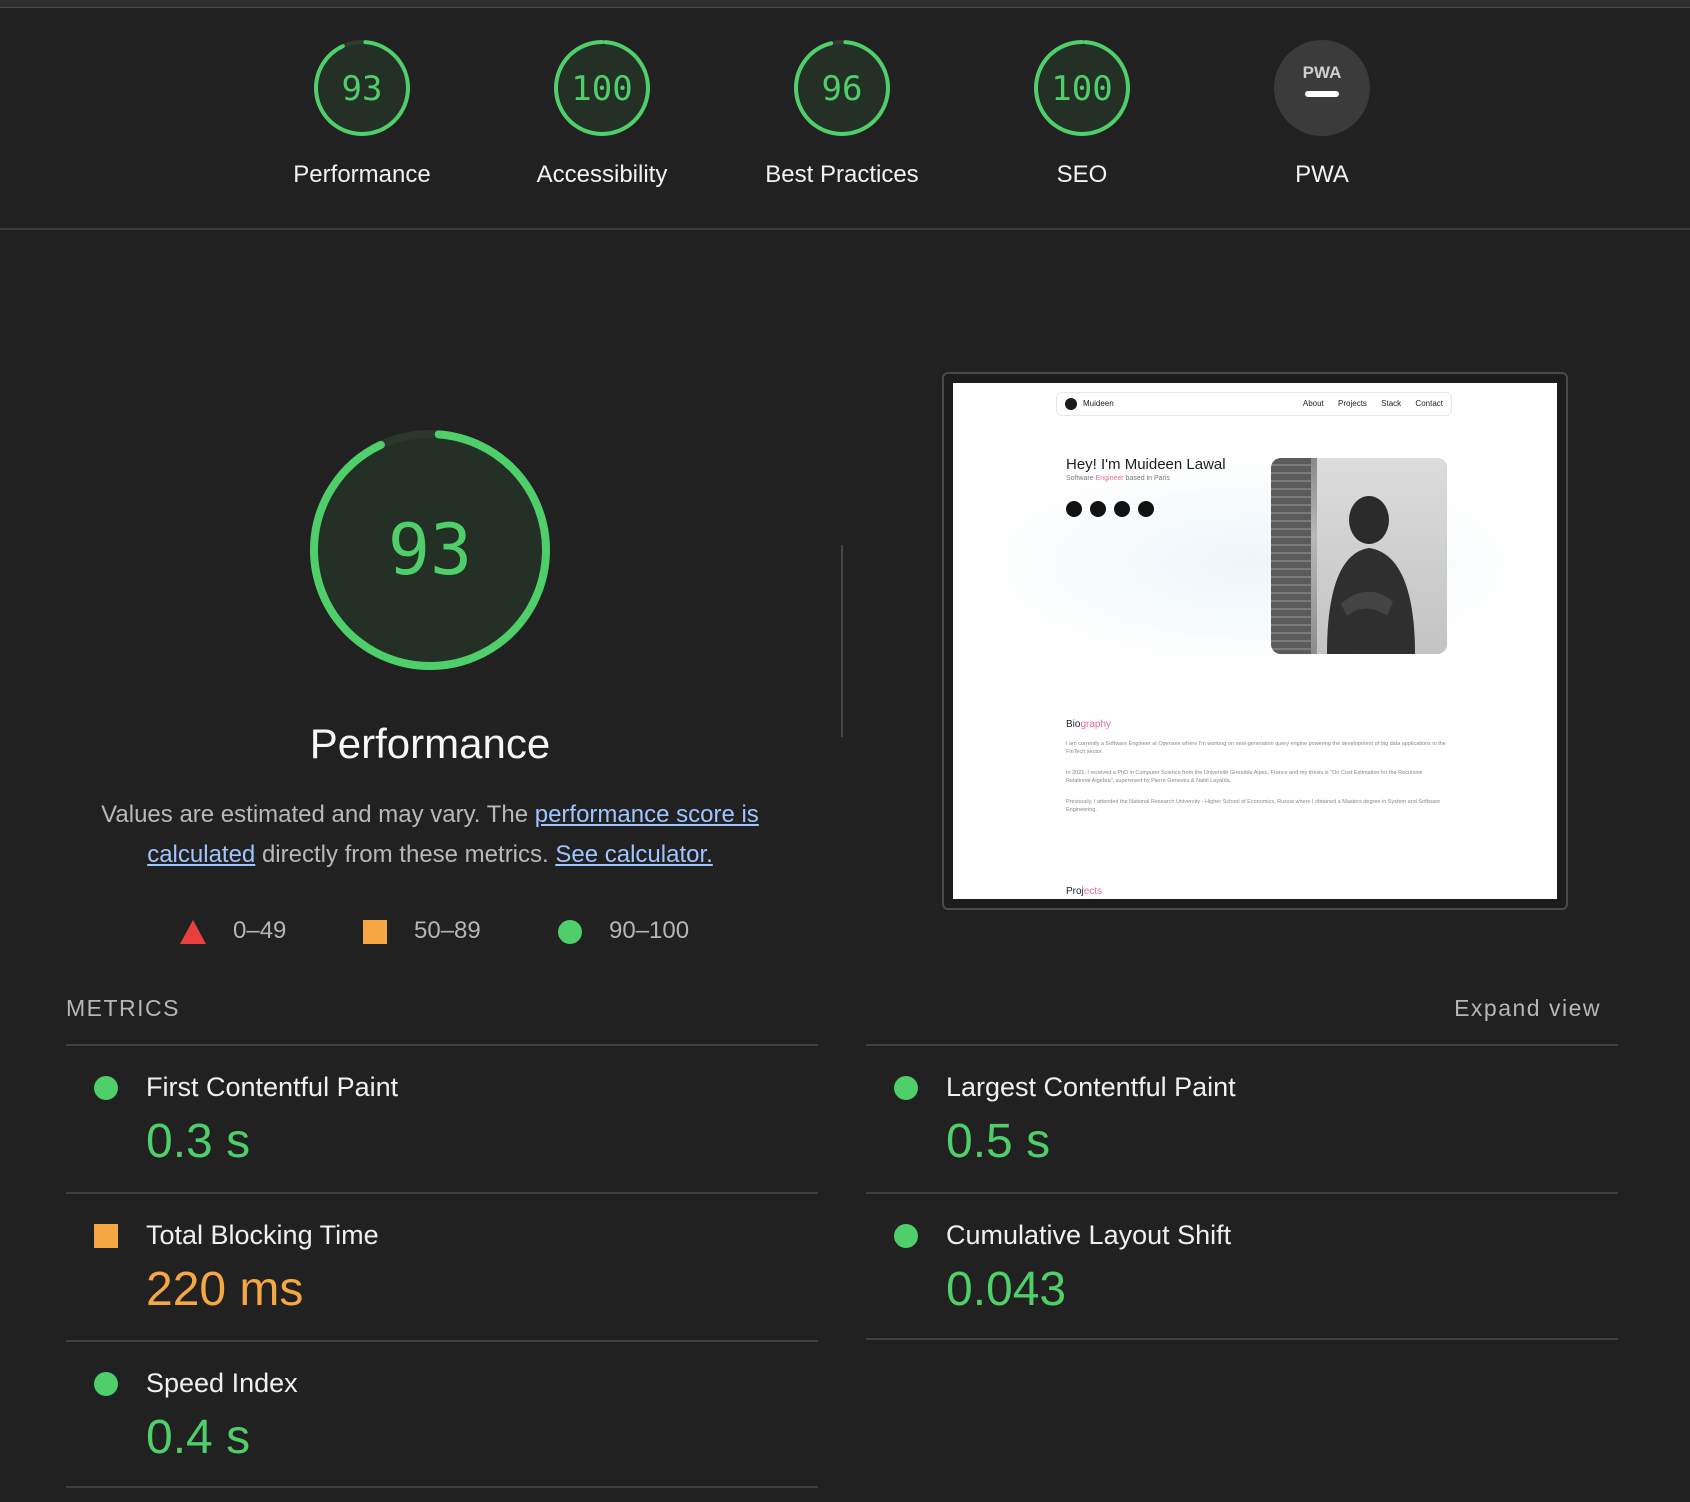 Image resolution: width=1690 pixels, height=1502 pixels. Describe the element at coordinates (1098, 403) in the screenshot. I see `preview-brand: Muideen` at that location.